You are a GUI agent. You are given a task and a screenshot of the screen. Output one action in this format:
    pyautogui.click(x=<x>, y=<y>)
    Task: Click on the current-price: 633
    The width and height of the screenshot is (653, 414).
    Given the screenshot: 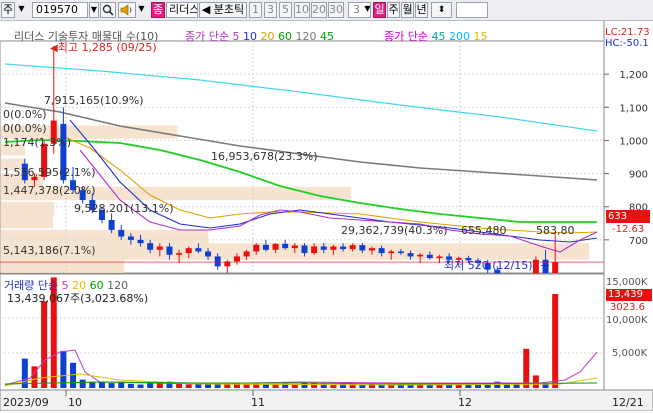 What is the action you would take?
    pyautogui.click(x=618, y=216)
    